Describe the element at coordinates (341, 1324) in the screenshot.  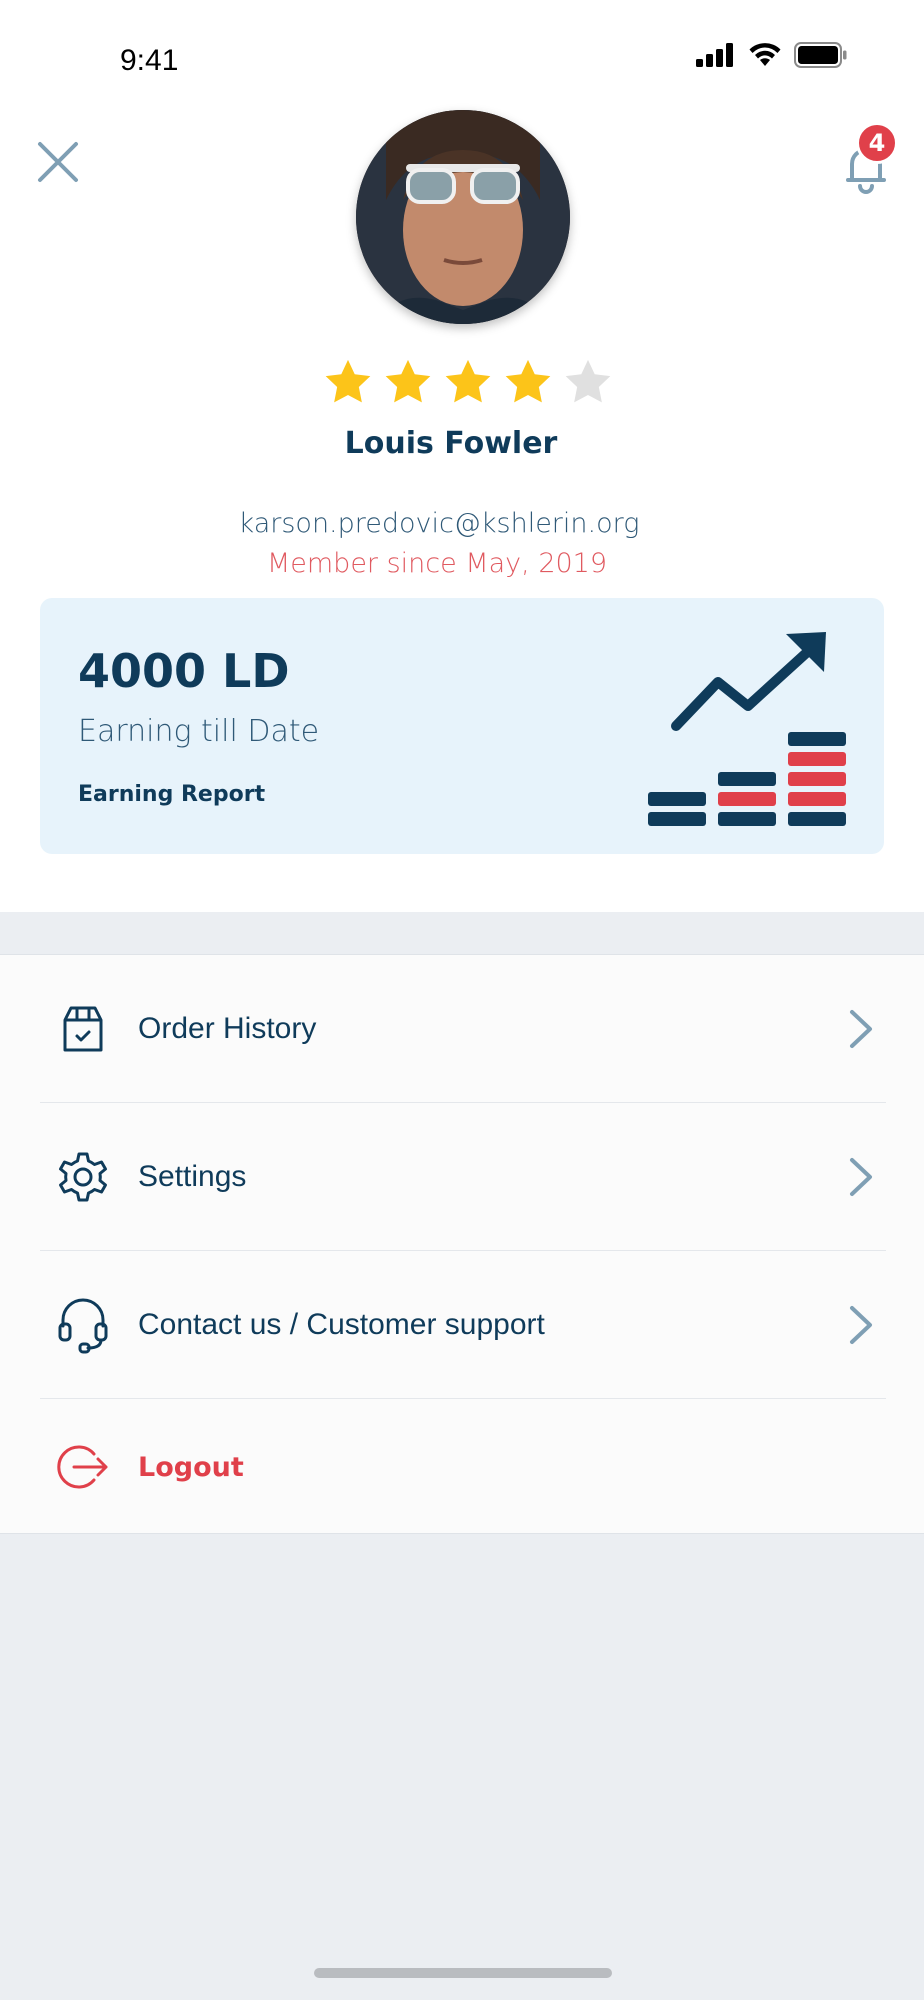
I see `menu-item-label: Contact us / Customer support` at that location.